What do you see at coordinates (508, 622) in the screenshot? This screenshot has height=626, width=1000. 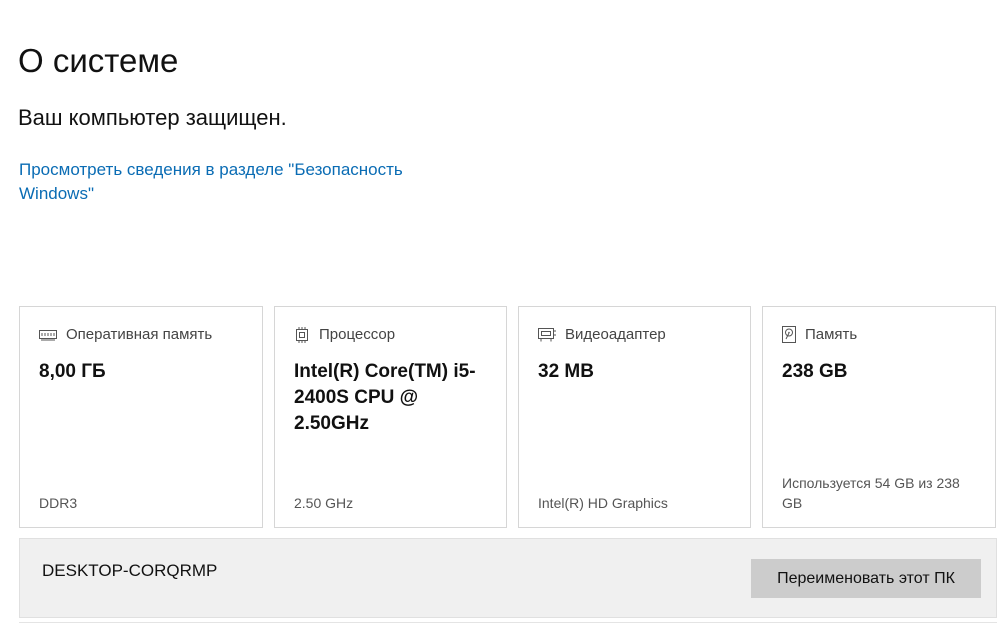 I see `divider` at bounding box center [508, 622].